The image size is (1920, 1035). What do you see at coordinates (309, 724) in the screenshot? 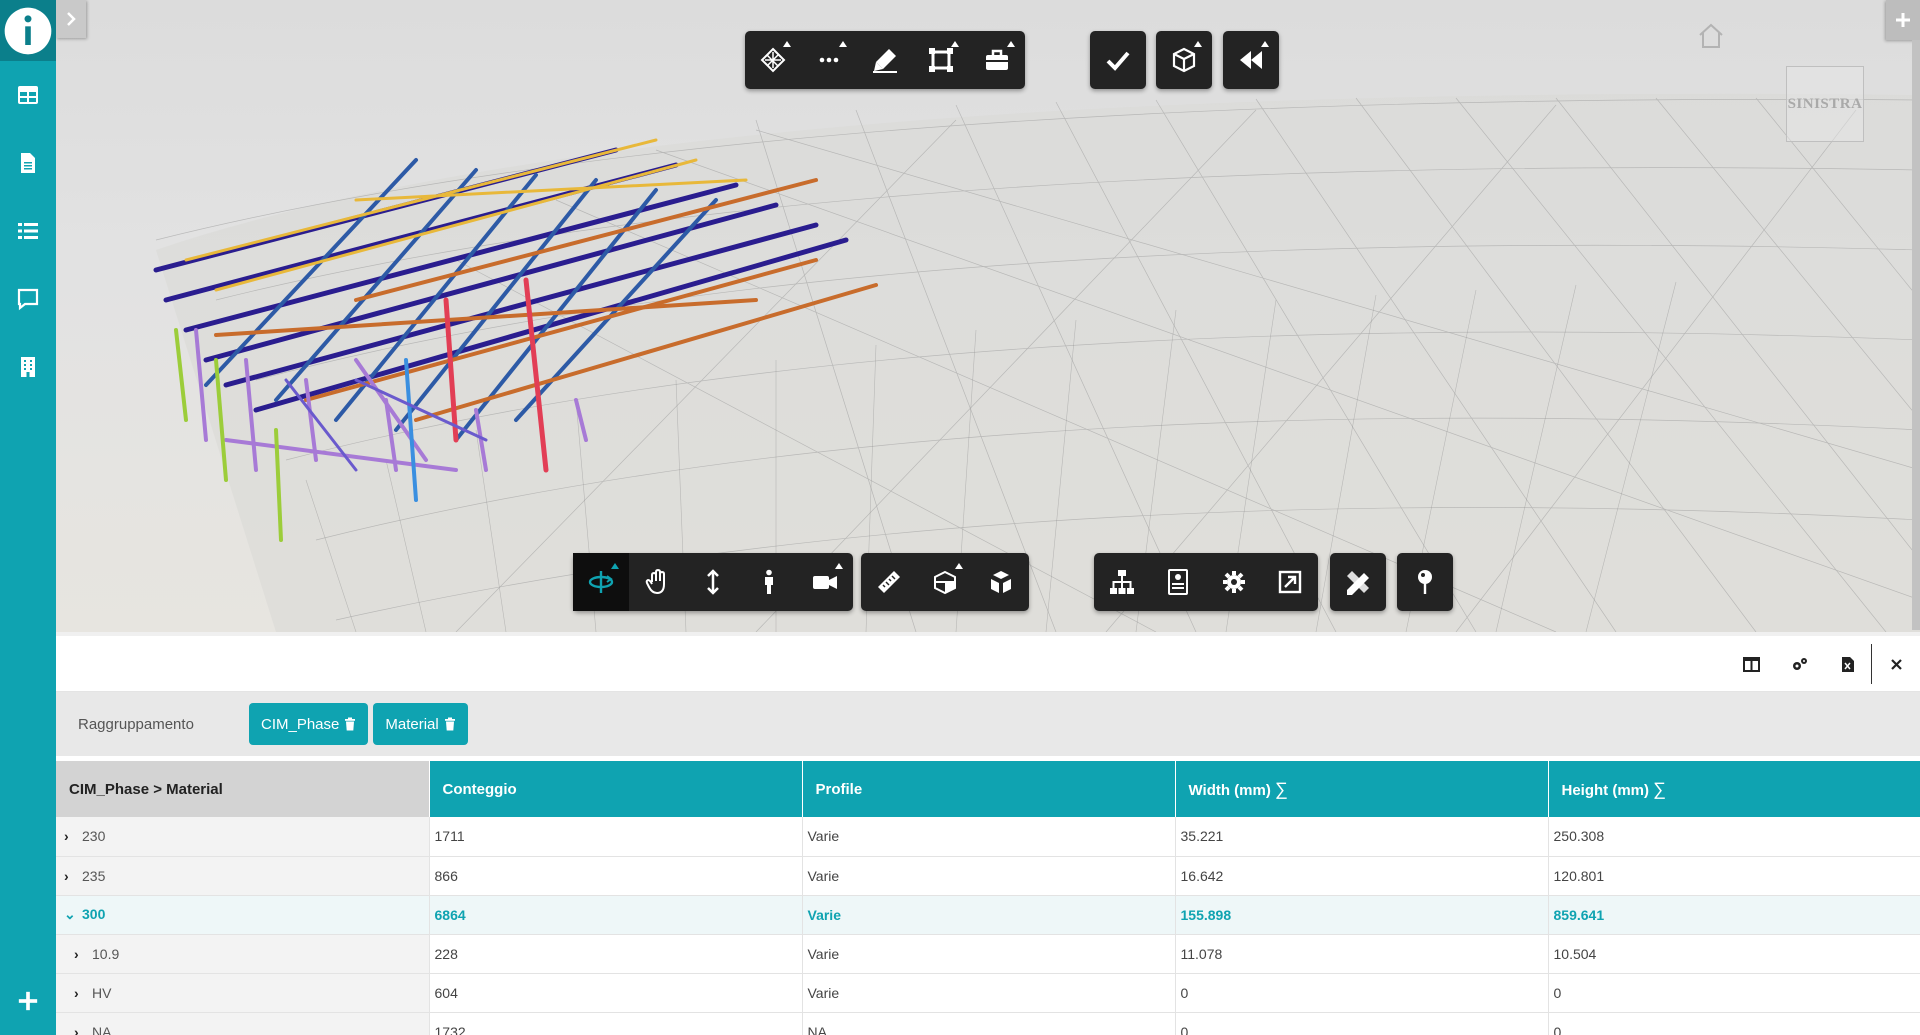
I see `grouping-chip-cim-phase: CIM_Phase` at bounding box center [309, 724].